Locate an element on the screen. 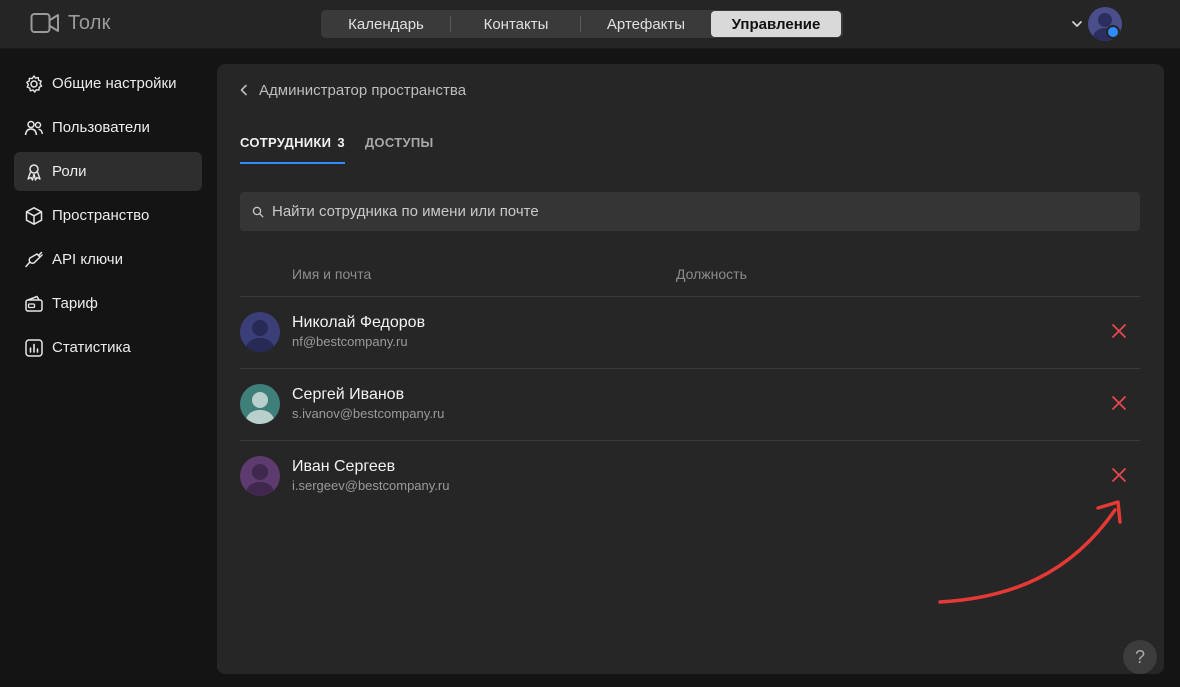 The height and width of the screenshot is (687, 1180). sidebar-item-general-settings: Общие настройки is located at coordinates (108, 83).